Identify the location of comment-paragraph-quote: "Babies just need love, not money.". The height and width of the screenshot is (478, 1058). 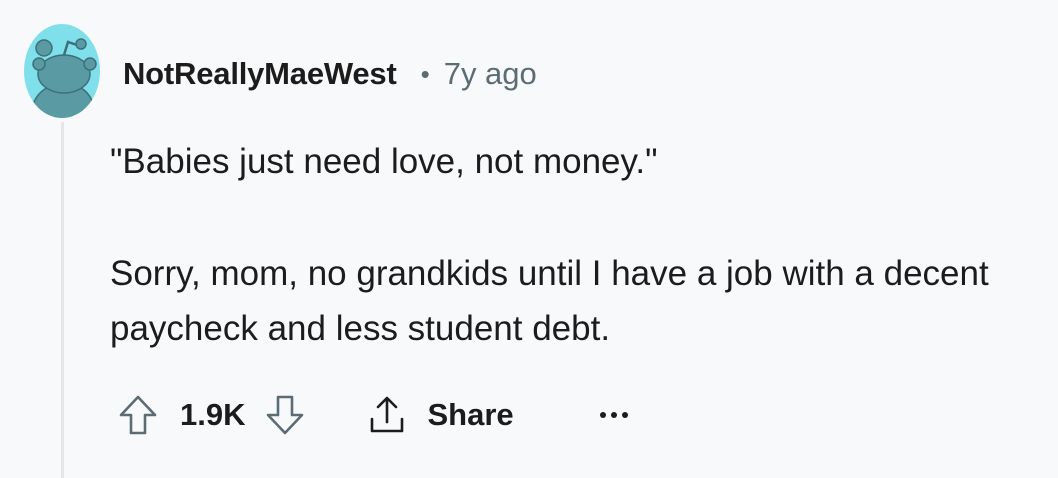
(384, 161).